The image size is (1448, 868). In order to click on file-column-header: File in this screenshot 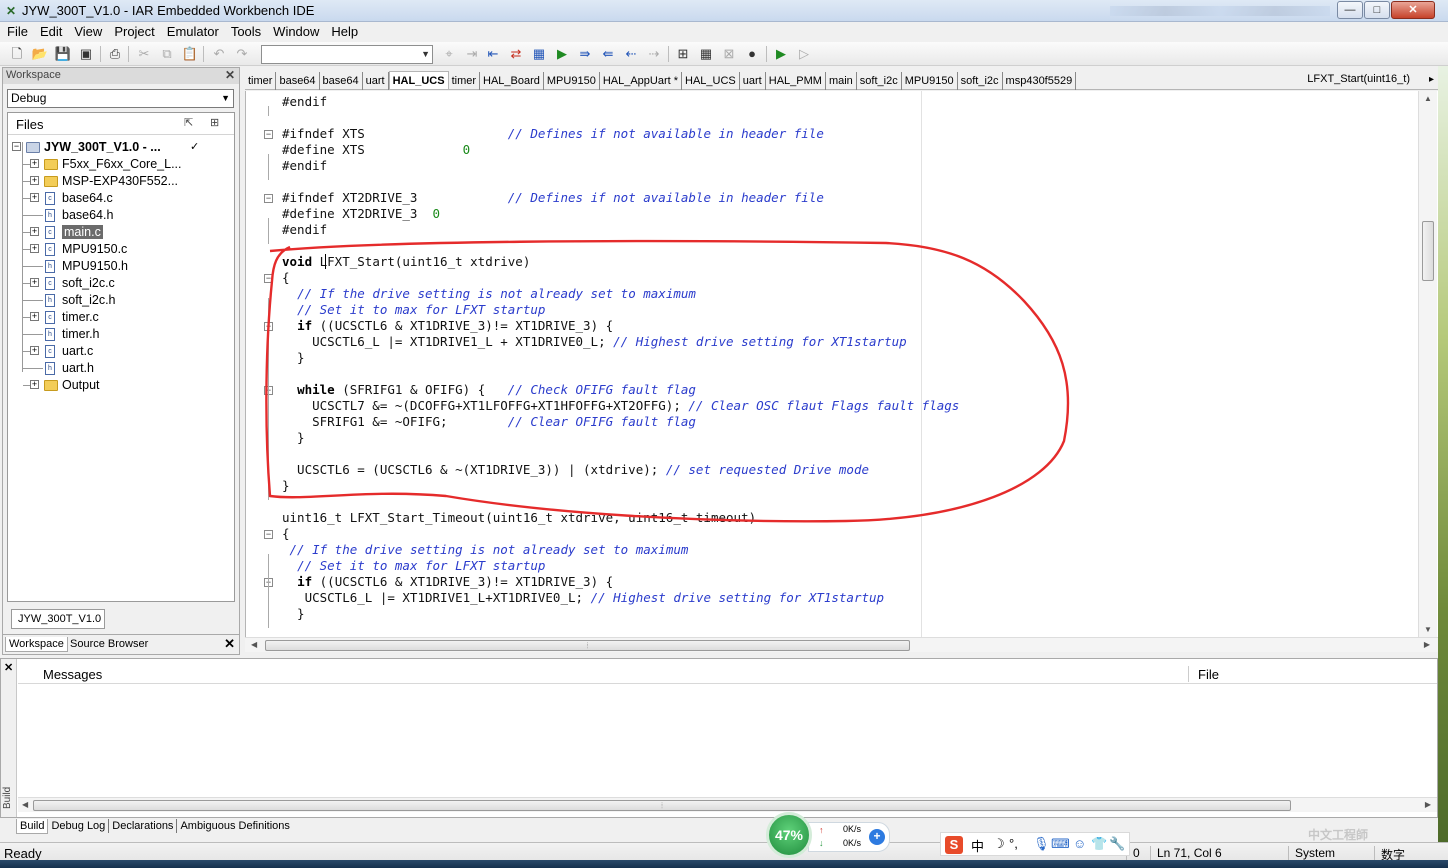, I will do `click(1208, 674)`.